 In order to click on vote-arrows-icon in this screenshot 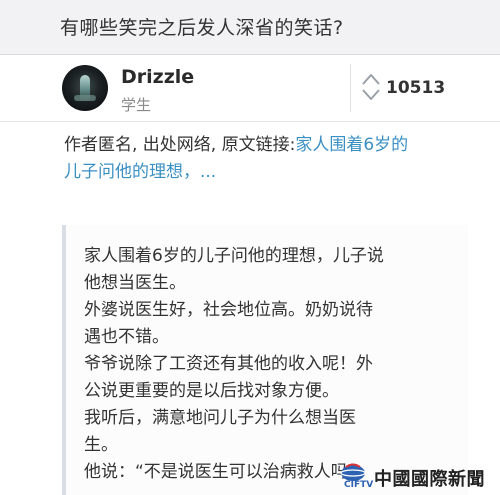, I will do `click(371, 87)`.